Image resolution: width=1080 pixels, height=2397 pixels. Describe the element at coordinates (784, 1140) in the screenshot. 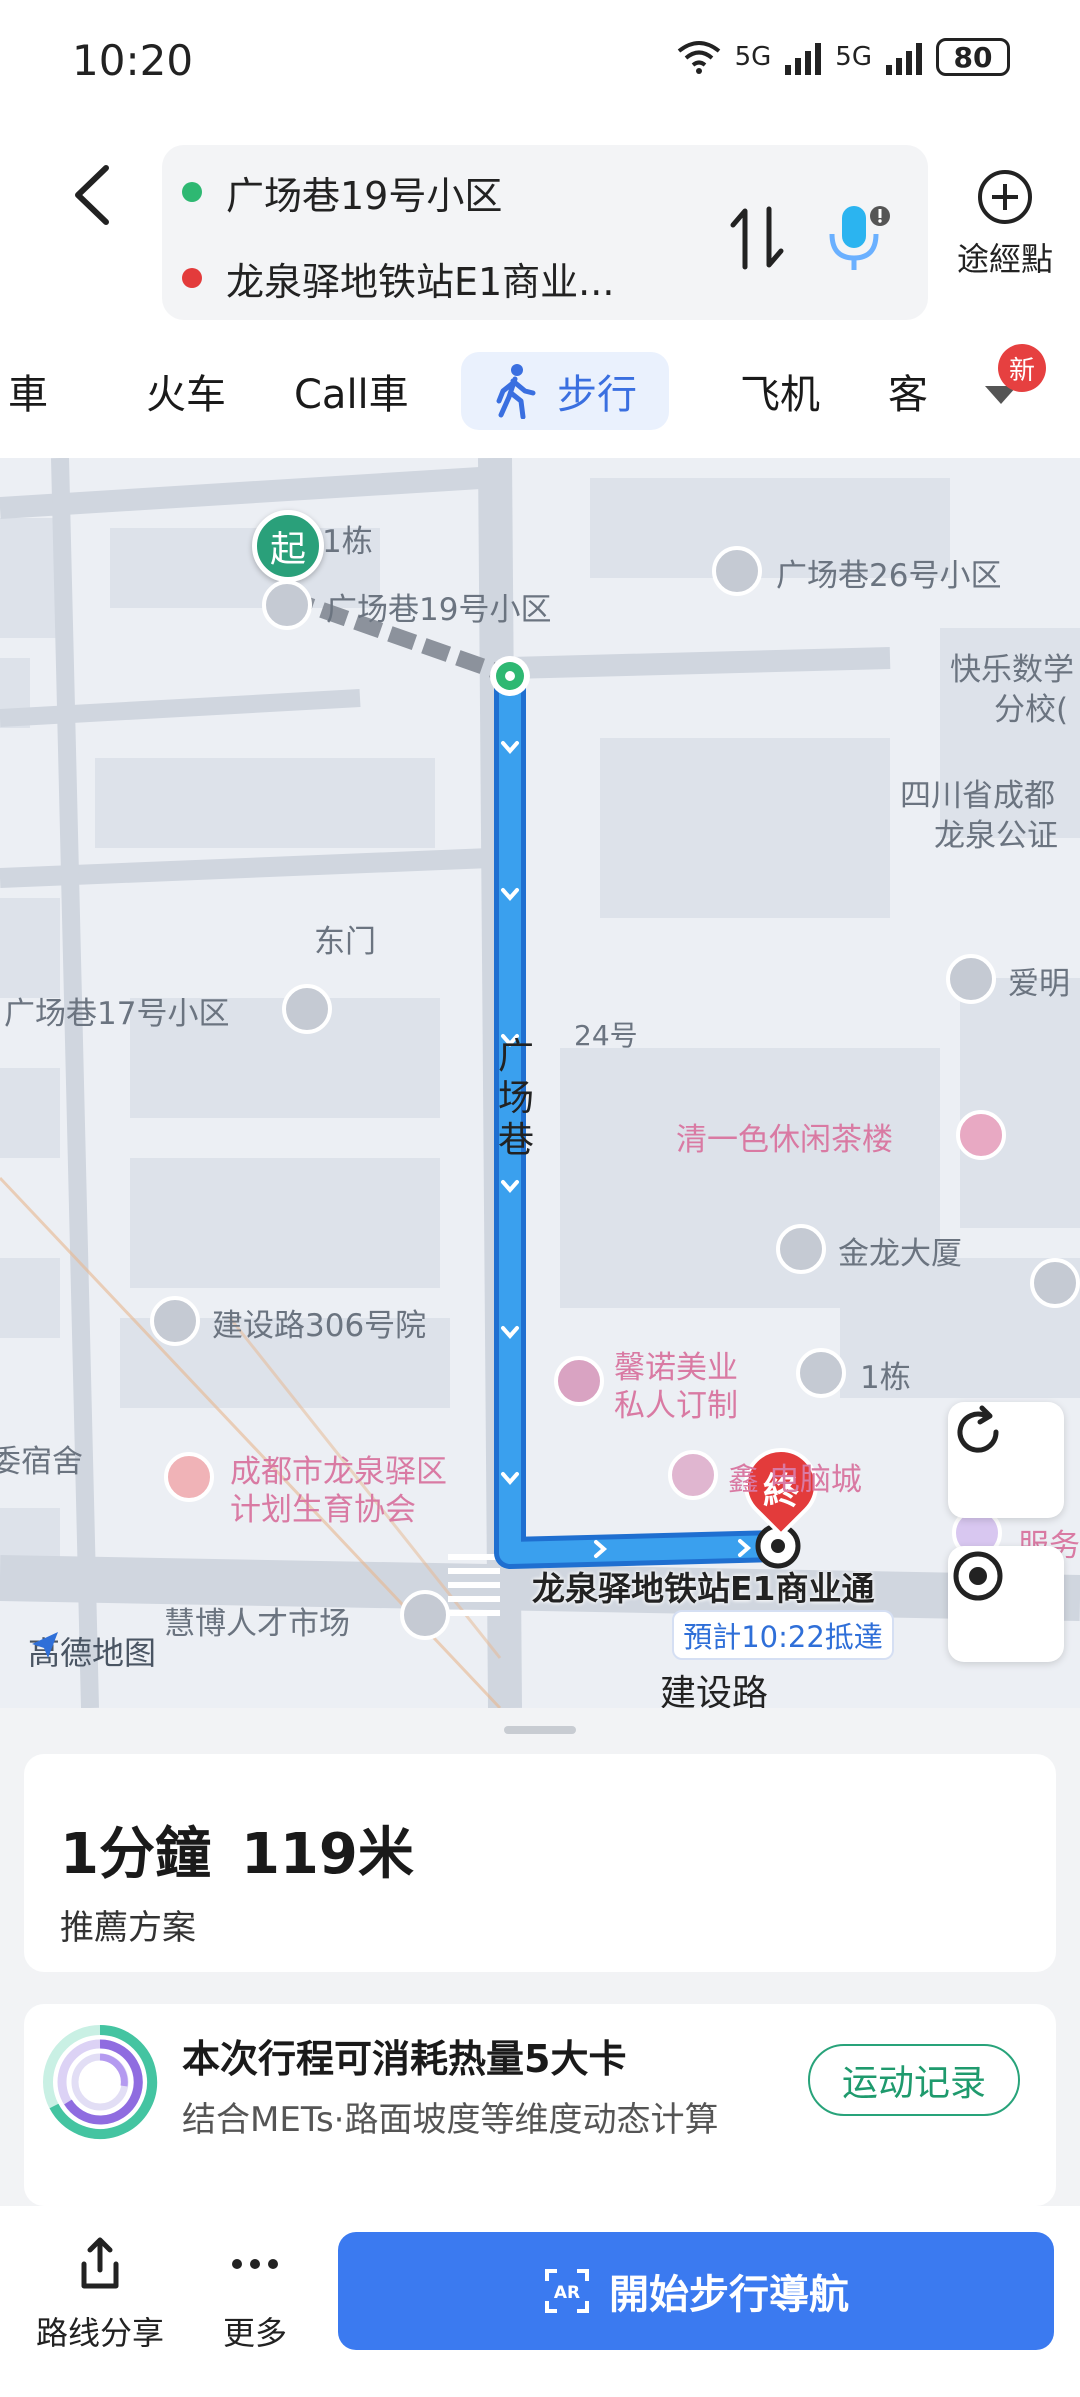

I see `map-label: 清一色休闲茶楼` at that location.